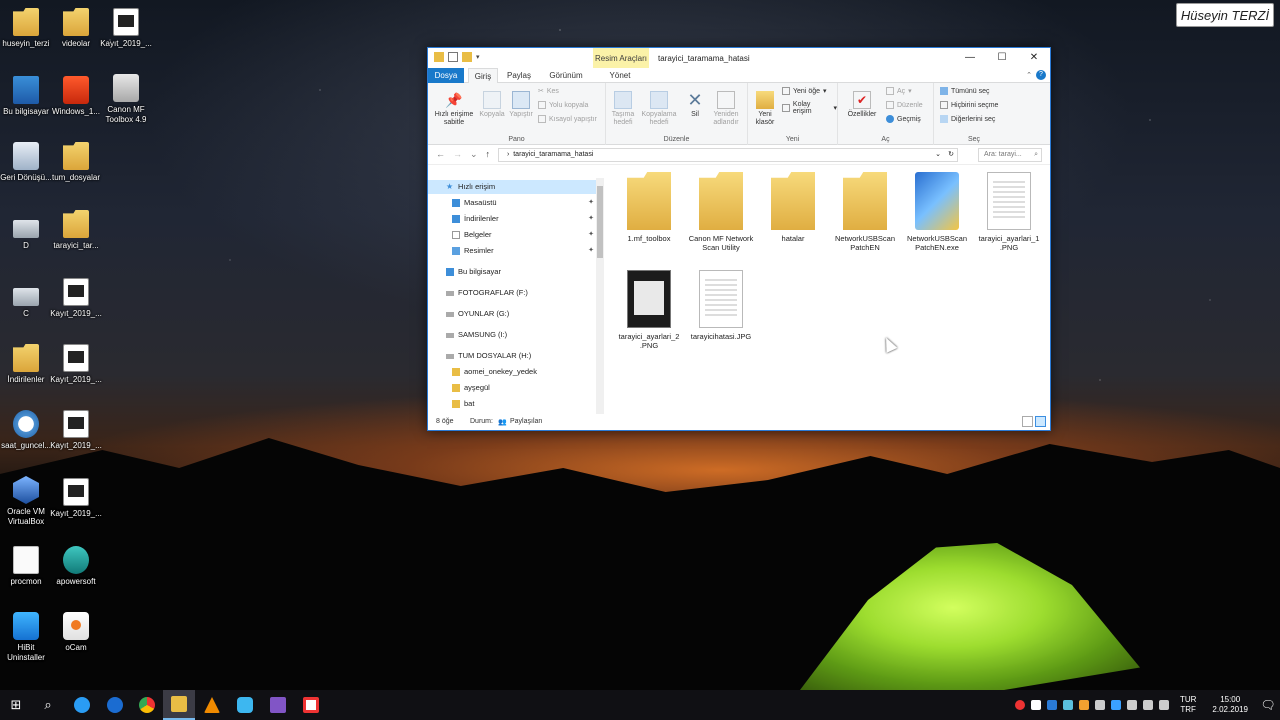 This screenshot has width=1280, height=720. What do you see at coordinates (512, 272) in the screenshot?
I see `nav-item-this-pc: Bu bilgisayar` at bounding box center [512, 272].